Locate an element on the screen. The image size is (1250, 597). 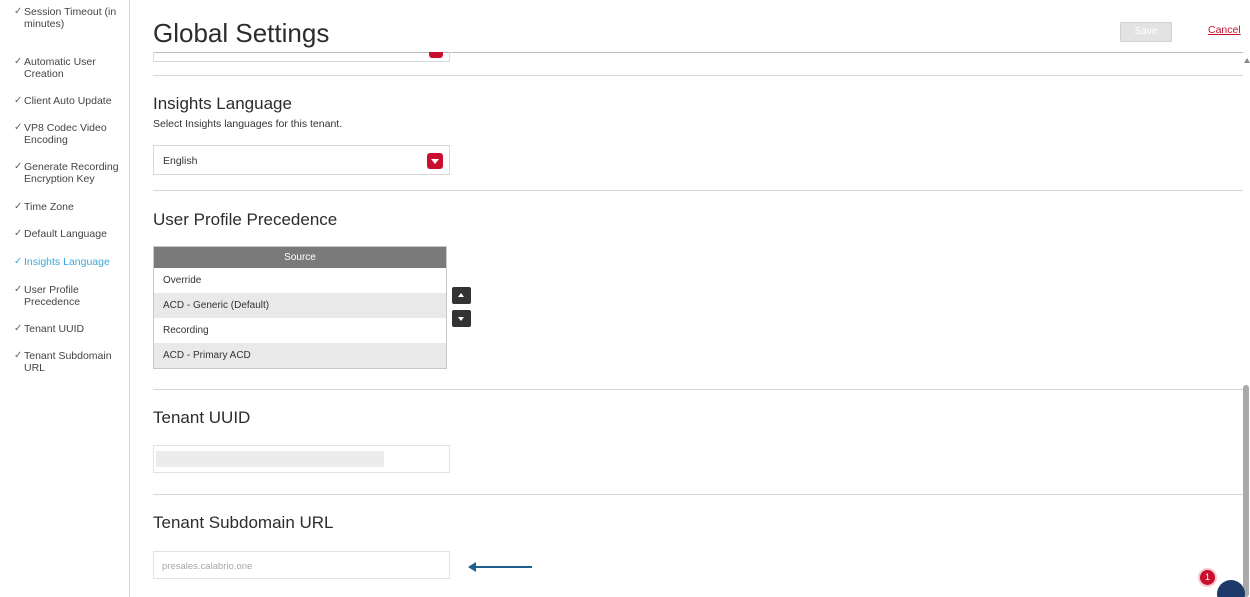
cancel-link: Cancel is located at coordinates (1224, 30).